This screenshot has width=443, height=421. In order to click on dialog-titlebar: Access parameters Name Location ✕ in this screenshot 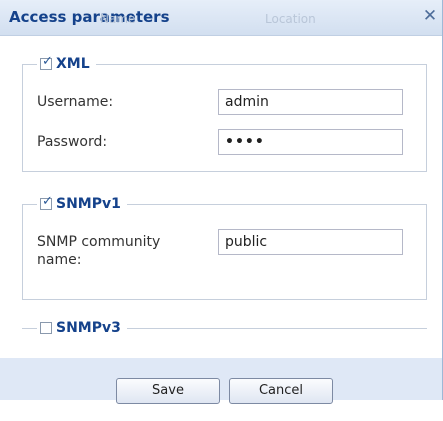, I will do `click(221, 18)`.